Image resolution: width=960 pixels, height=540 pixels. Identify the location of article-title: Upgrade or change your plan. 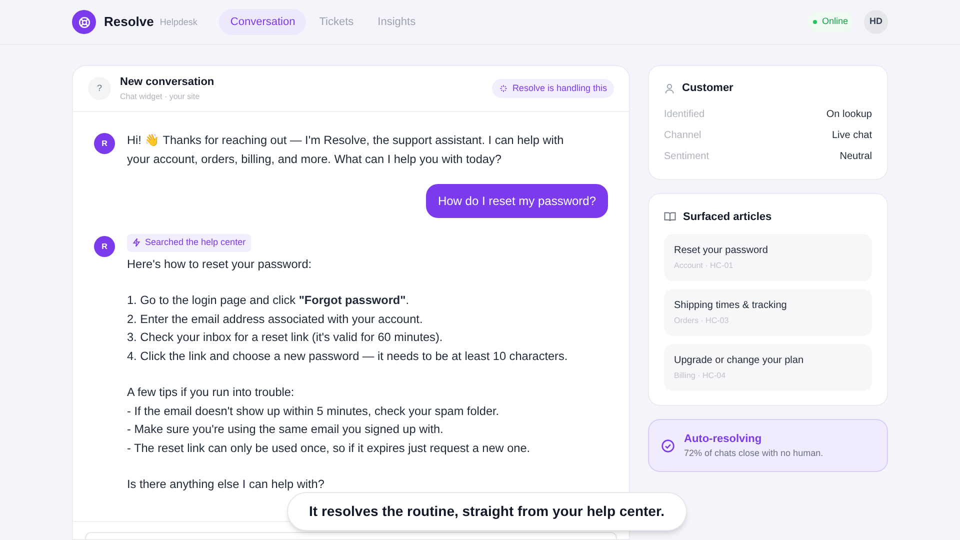
(739, 361).